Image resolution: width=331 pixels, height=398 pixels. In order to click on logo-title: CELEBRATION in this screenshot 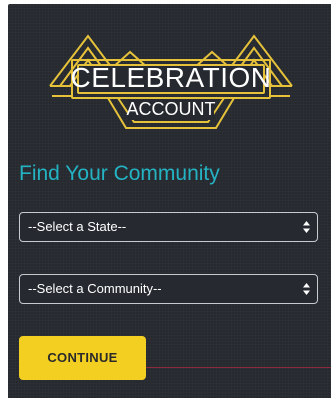, I will do `click(171, 77)`.